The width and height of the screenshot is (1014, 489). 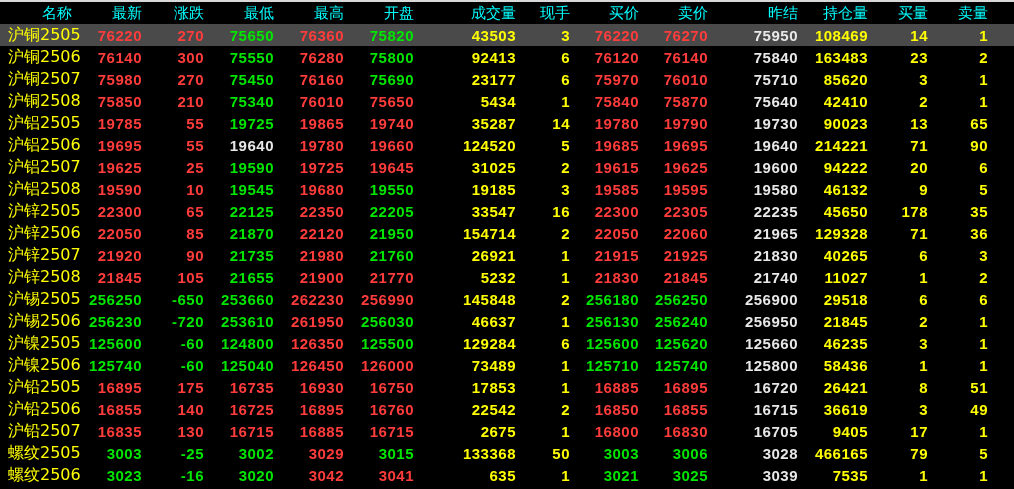 What do you see at coordinates (616, 57) in the screenshot?
I see `table-cell: 76120` at bounding box center [616, 57].